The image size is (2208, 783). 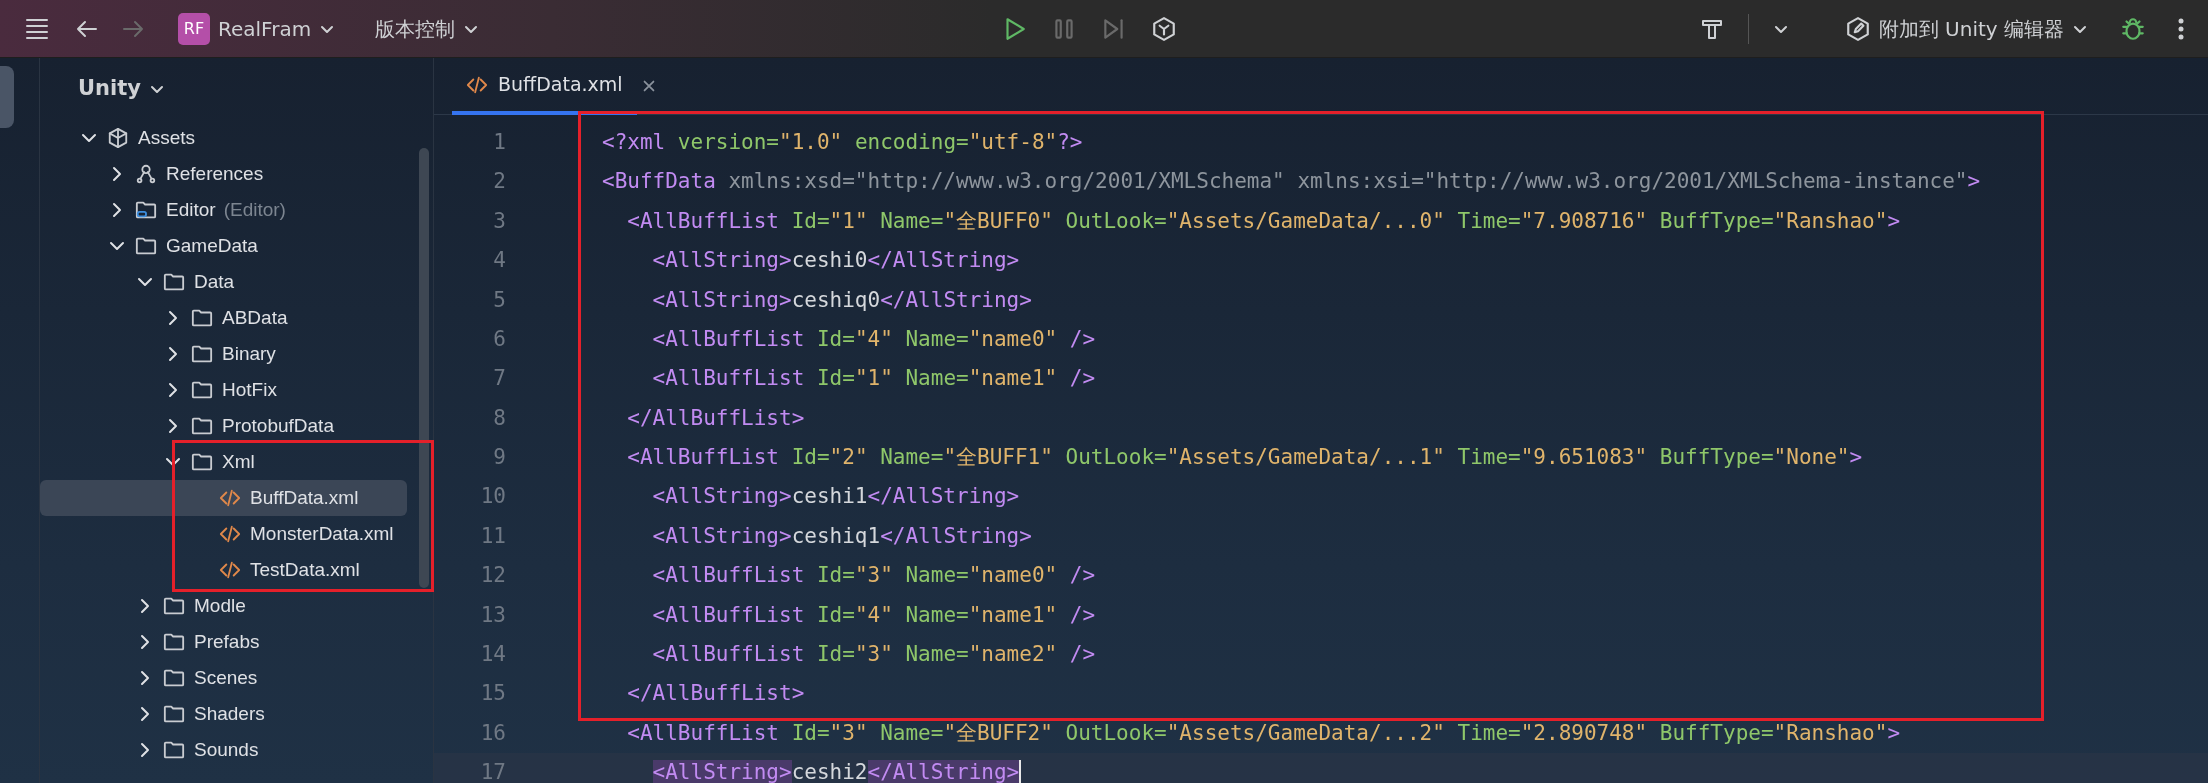 What do you see at coordinates (1263, 221) in the screenshot?
I see `code-line: <AllBuffList Id="1" Name="全BUFF0" OutLook="Assets/GameData/...0" Time="7.908716" BuffType="Ranshao">` at bounding box center [1263, 221].